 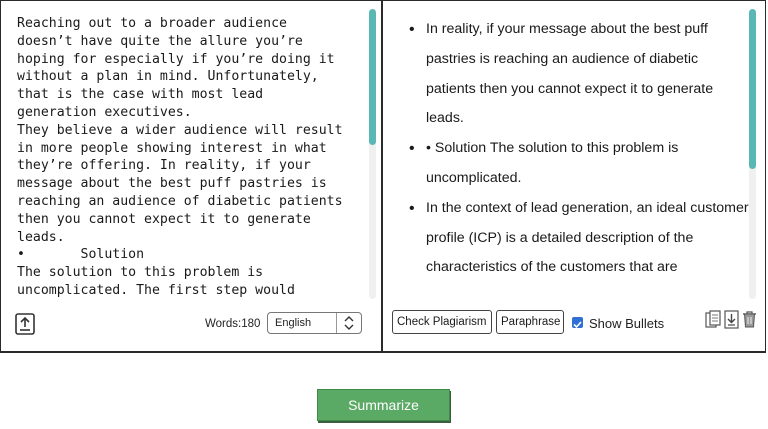 I want to click on check-plagiarism-button: Check Plagiarism, so click(x=442, y=322).